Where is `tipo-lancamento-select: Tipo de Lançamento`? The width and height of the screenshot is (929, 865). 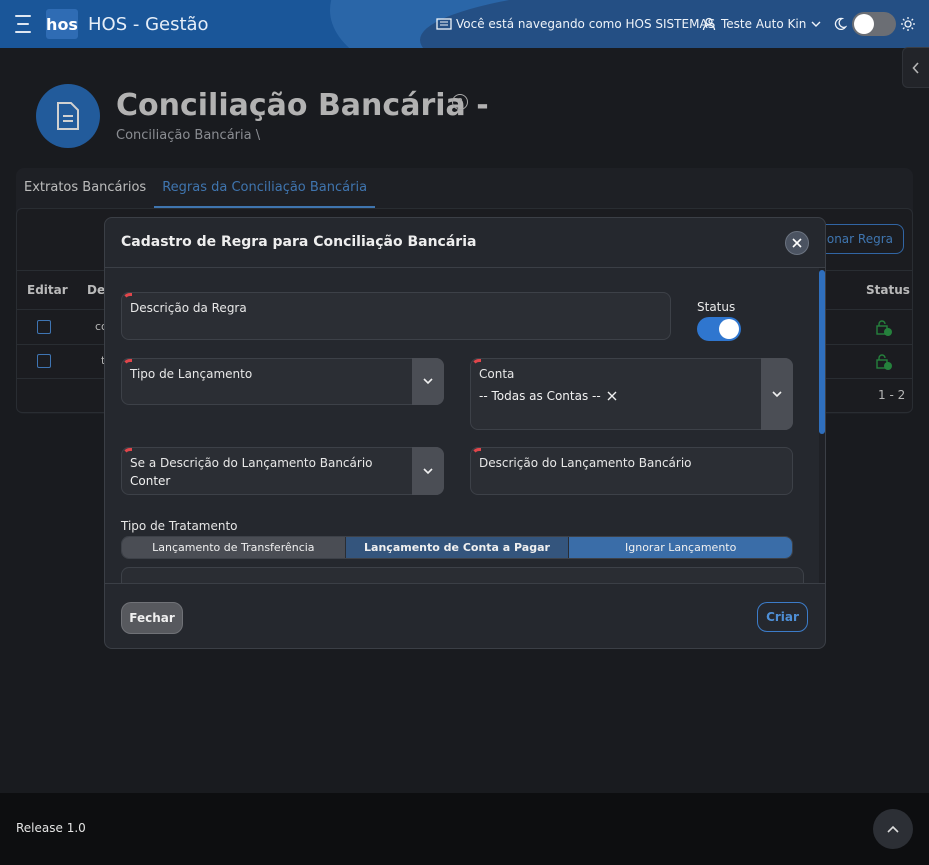
tipo-lancamento-select: Tipo de Lançamento is located at coordinates (282, 381).